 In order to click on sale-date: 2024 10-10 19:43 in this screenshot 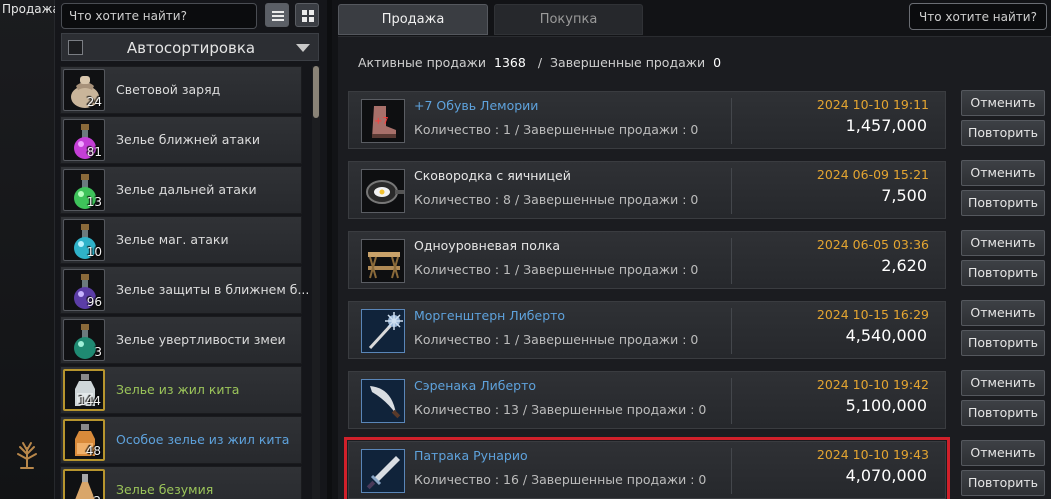, I will do `click(872, 454)`.